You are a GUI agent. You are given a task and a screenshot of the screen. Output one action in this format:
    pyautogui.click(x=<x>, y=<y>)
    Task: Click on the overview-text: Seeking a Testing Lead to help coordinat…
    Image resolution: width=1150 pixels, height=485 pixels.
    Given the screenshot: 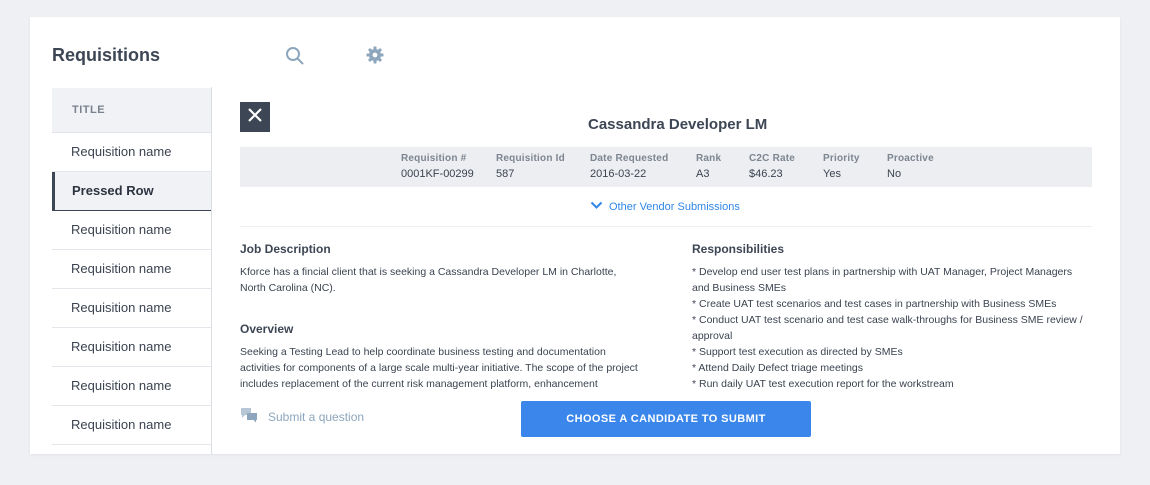 What is the action you would take?
    pyautogui.click(x=439, y=368)
    